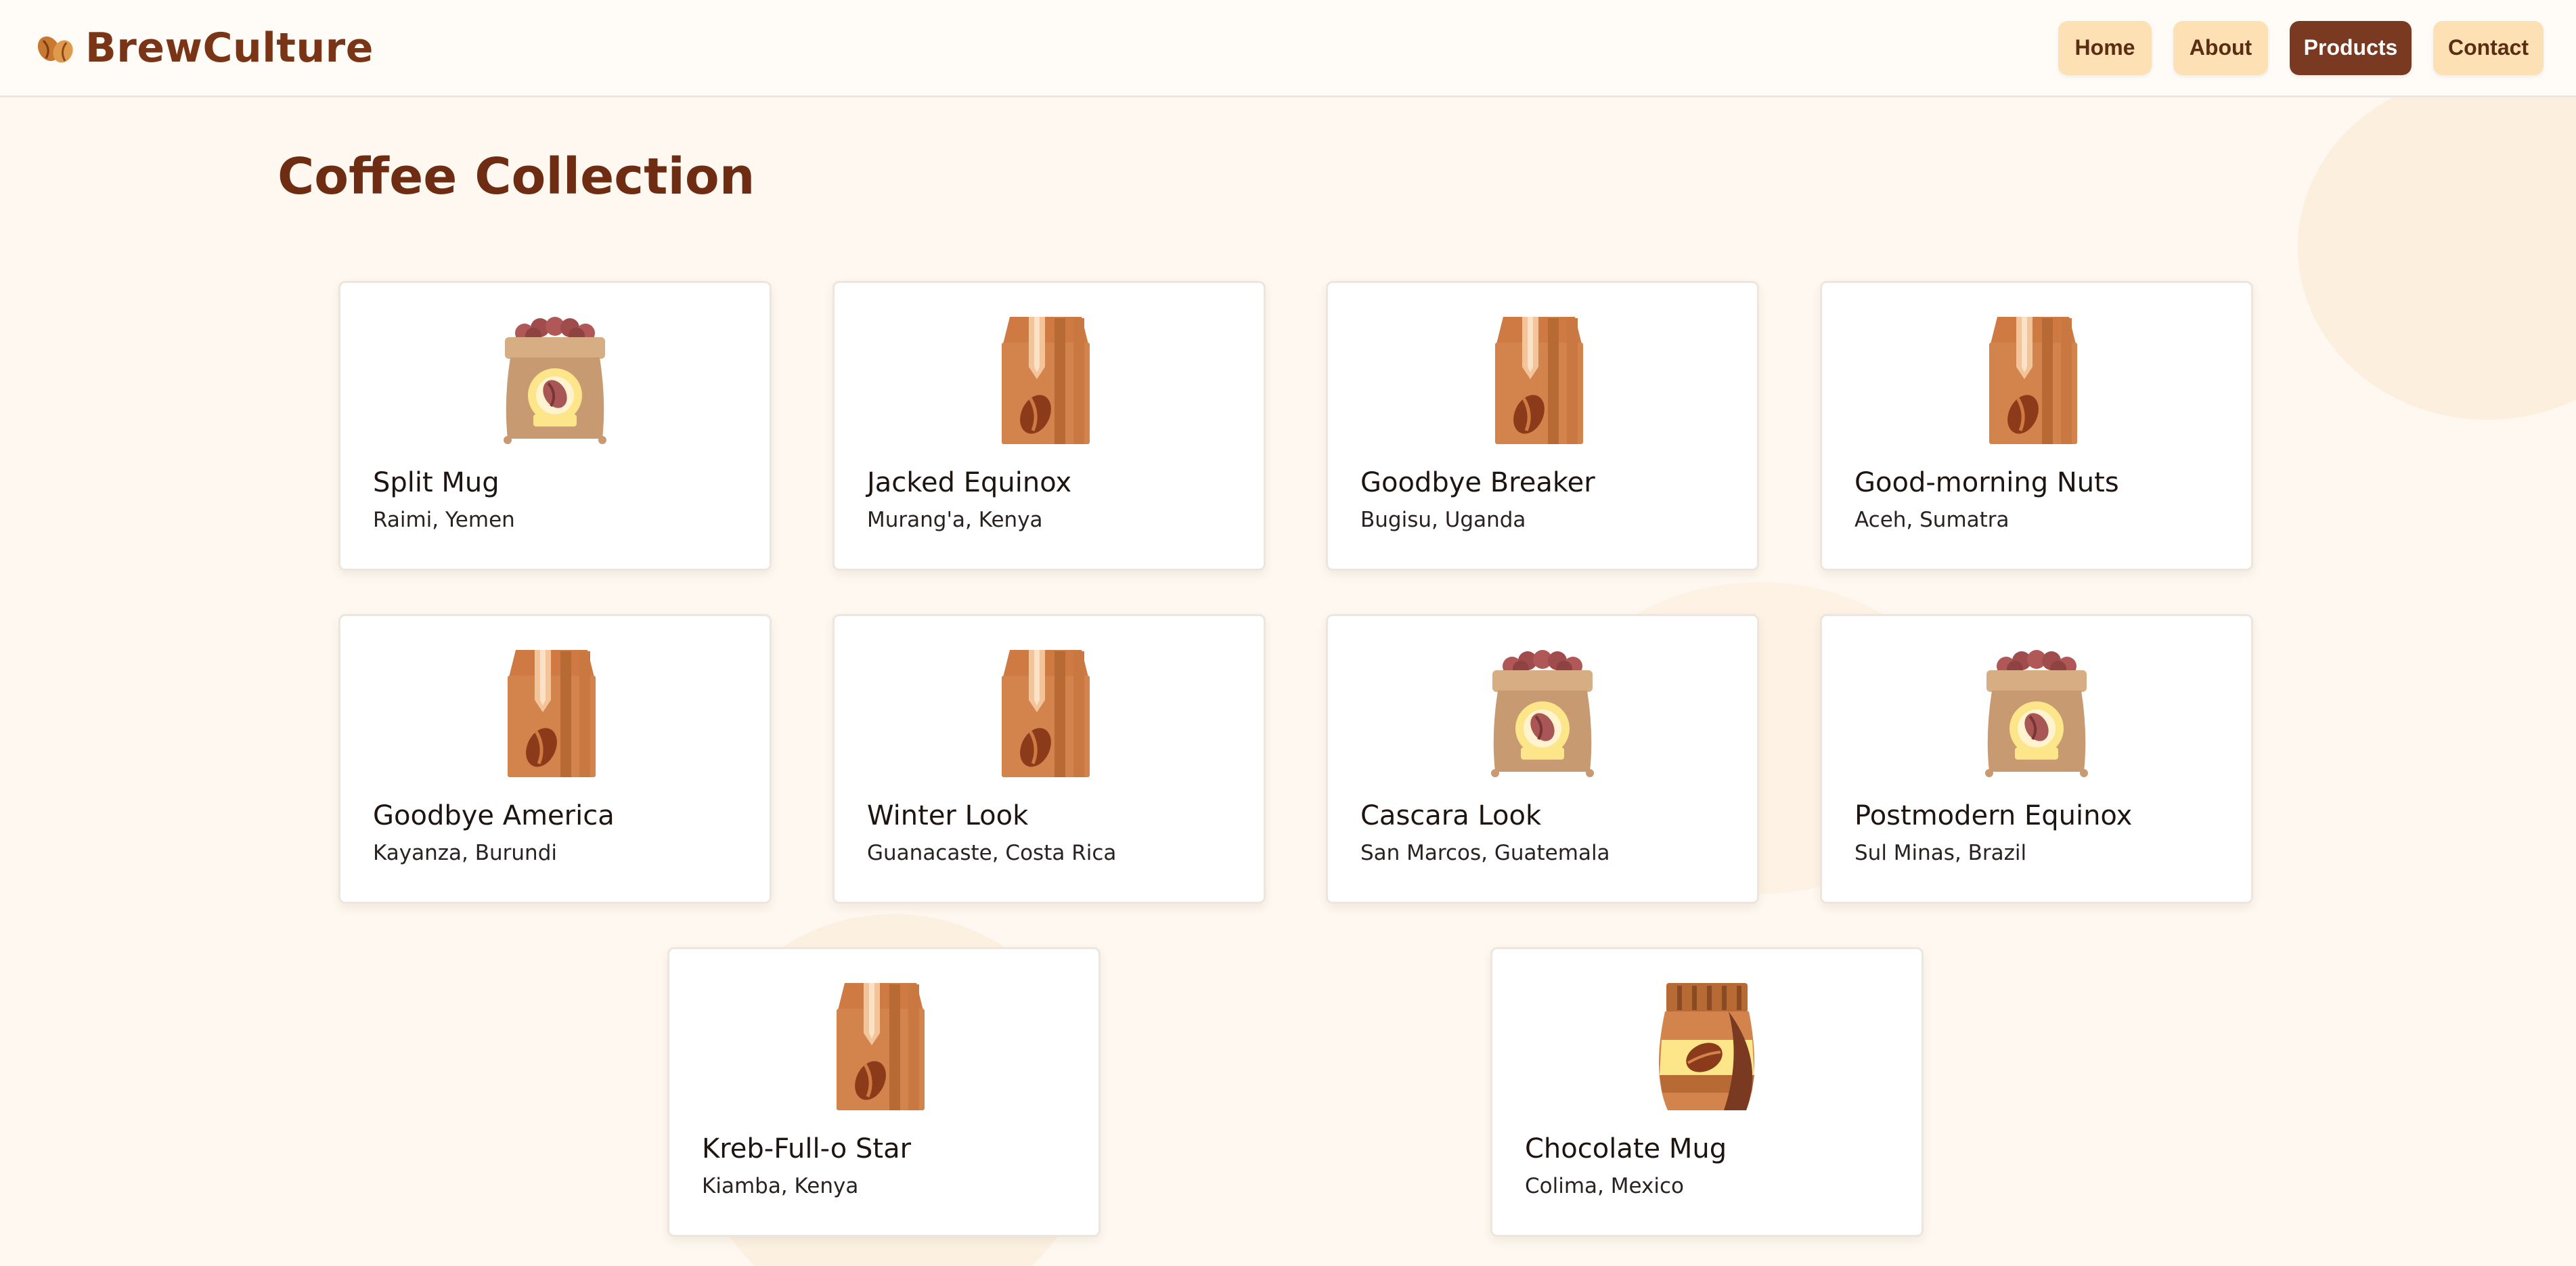 The image size is (2576, 1266). I want to click on product-card: Kreb-Full-o Star Kiamba, Kenya, so click(884, 1092).